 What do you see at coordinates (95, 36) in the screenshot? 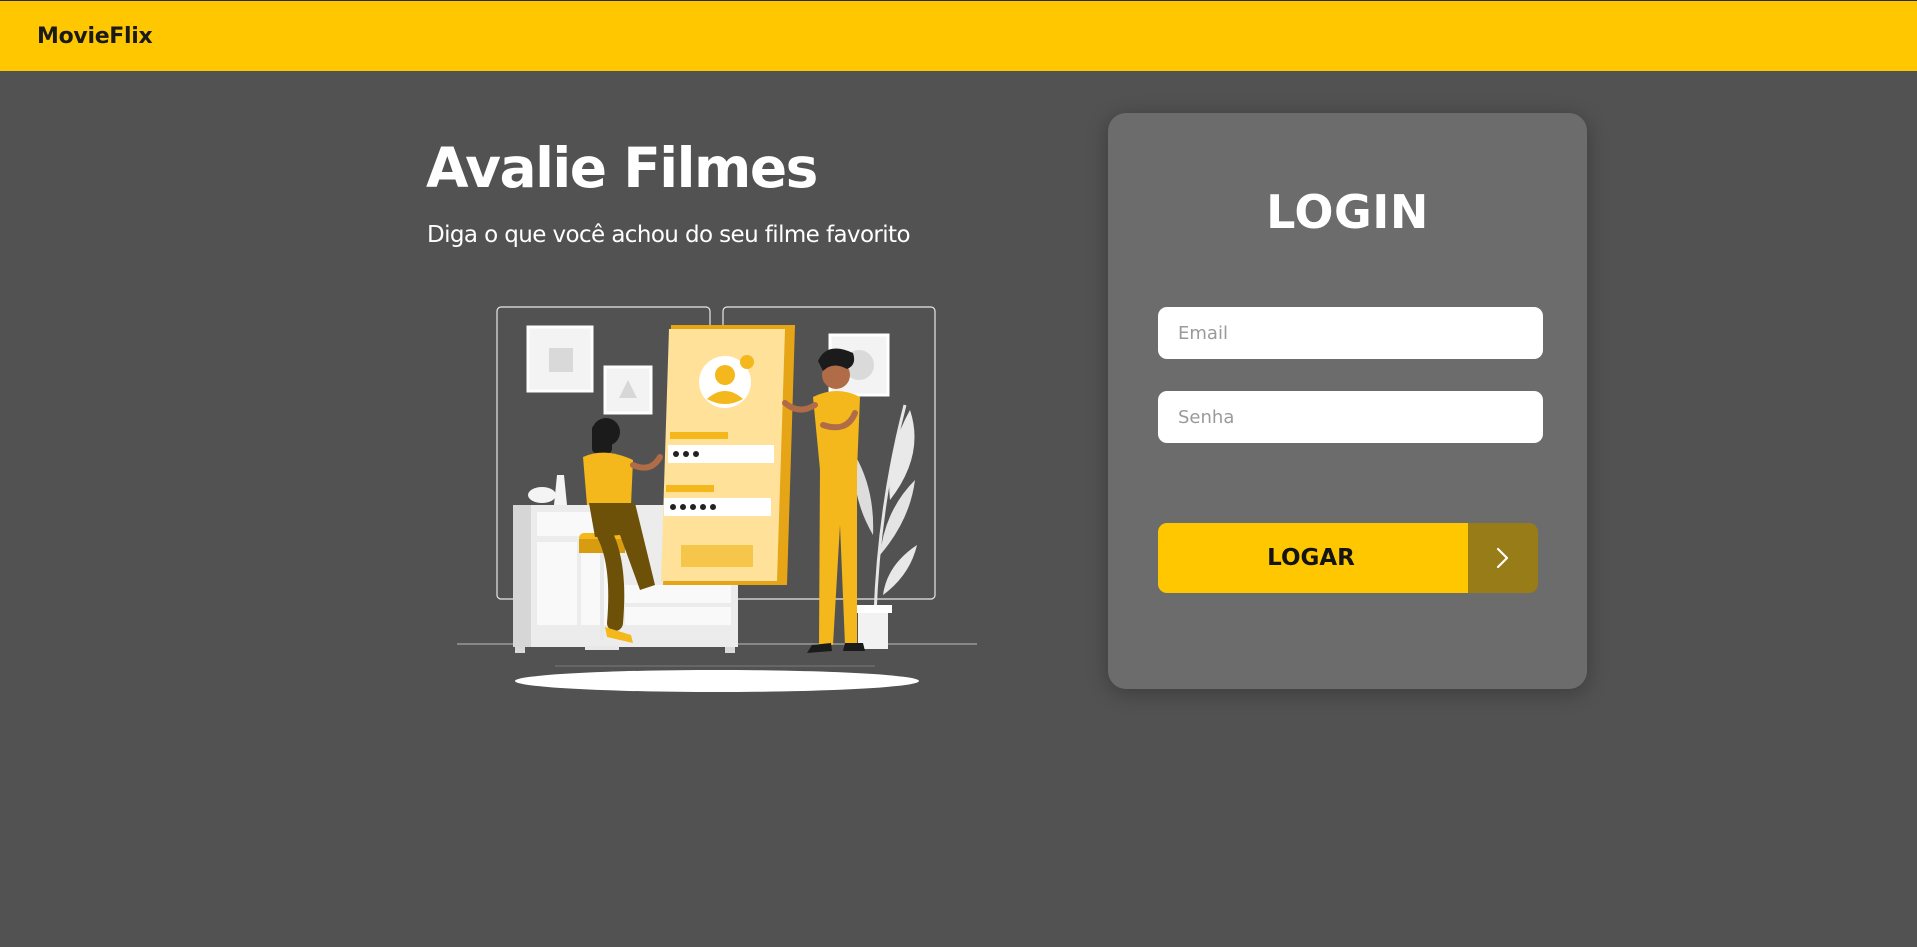
I see `brand-logo: MovieFlix` at bounding box center [95, 36].